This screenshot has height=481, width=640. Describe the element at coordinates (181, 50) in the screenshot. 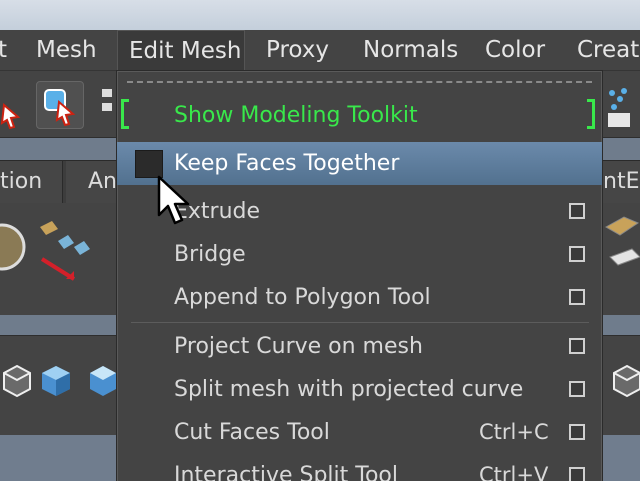

I see `menu-item-edit-mesh: Edit Mesh` at that location.